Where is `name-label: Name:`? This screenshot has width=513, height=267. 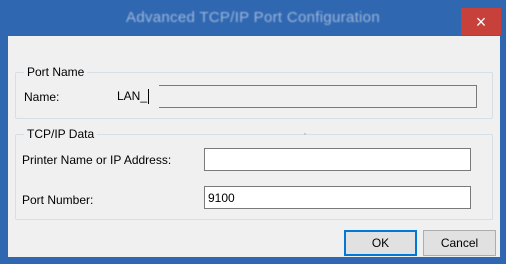 name-label: Name: is located at coordinates (42, 97).